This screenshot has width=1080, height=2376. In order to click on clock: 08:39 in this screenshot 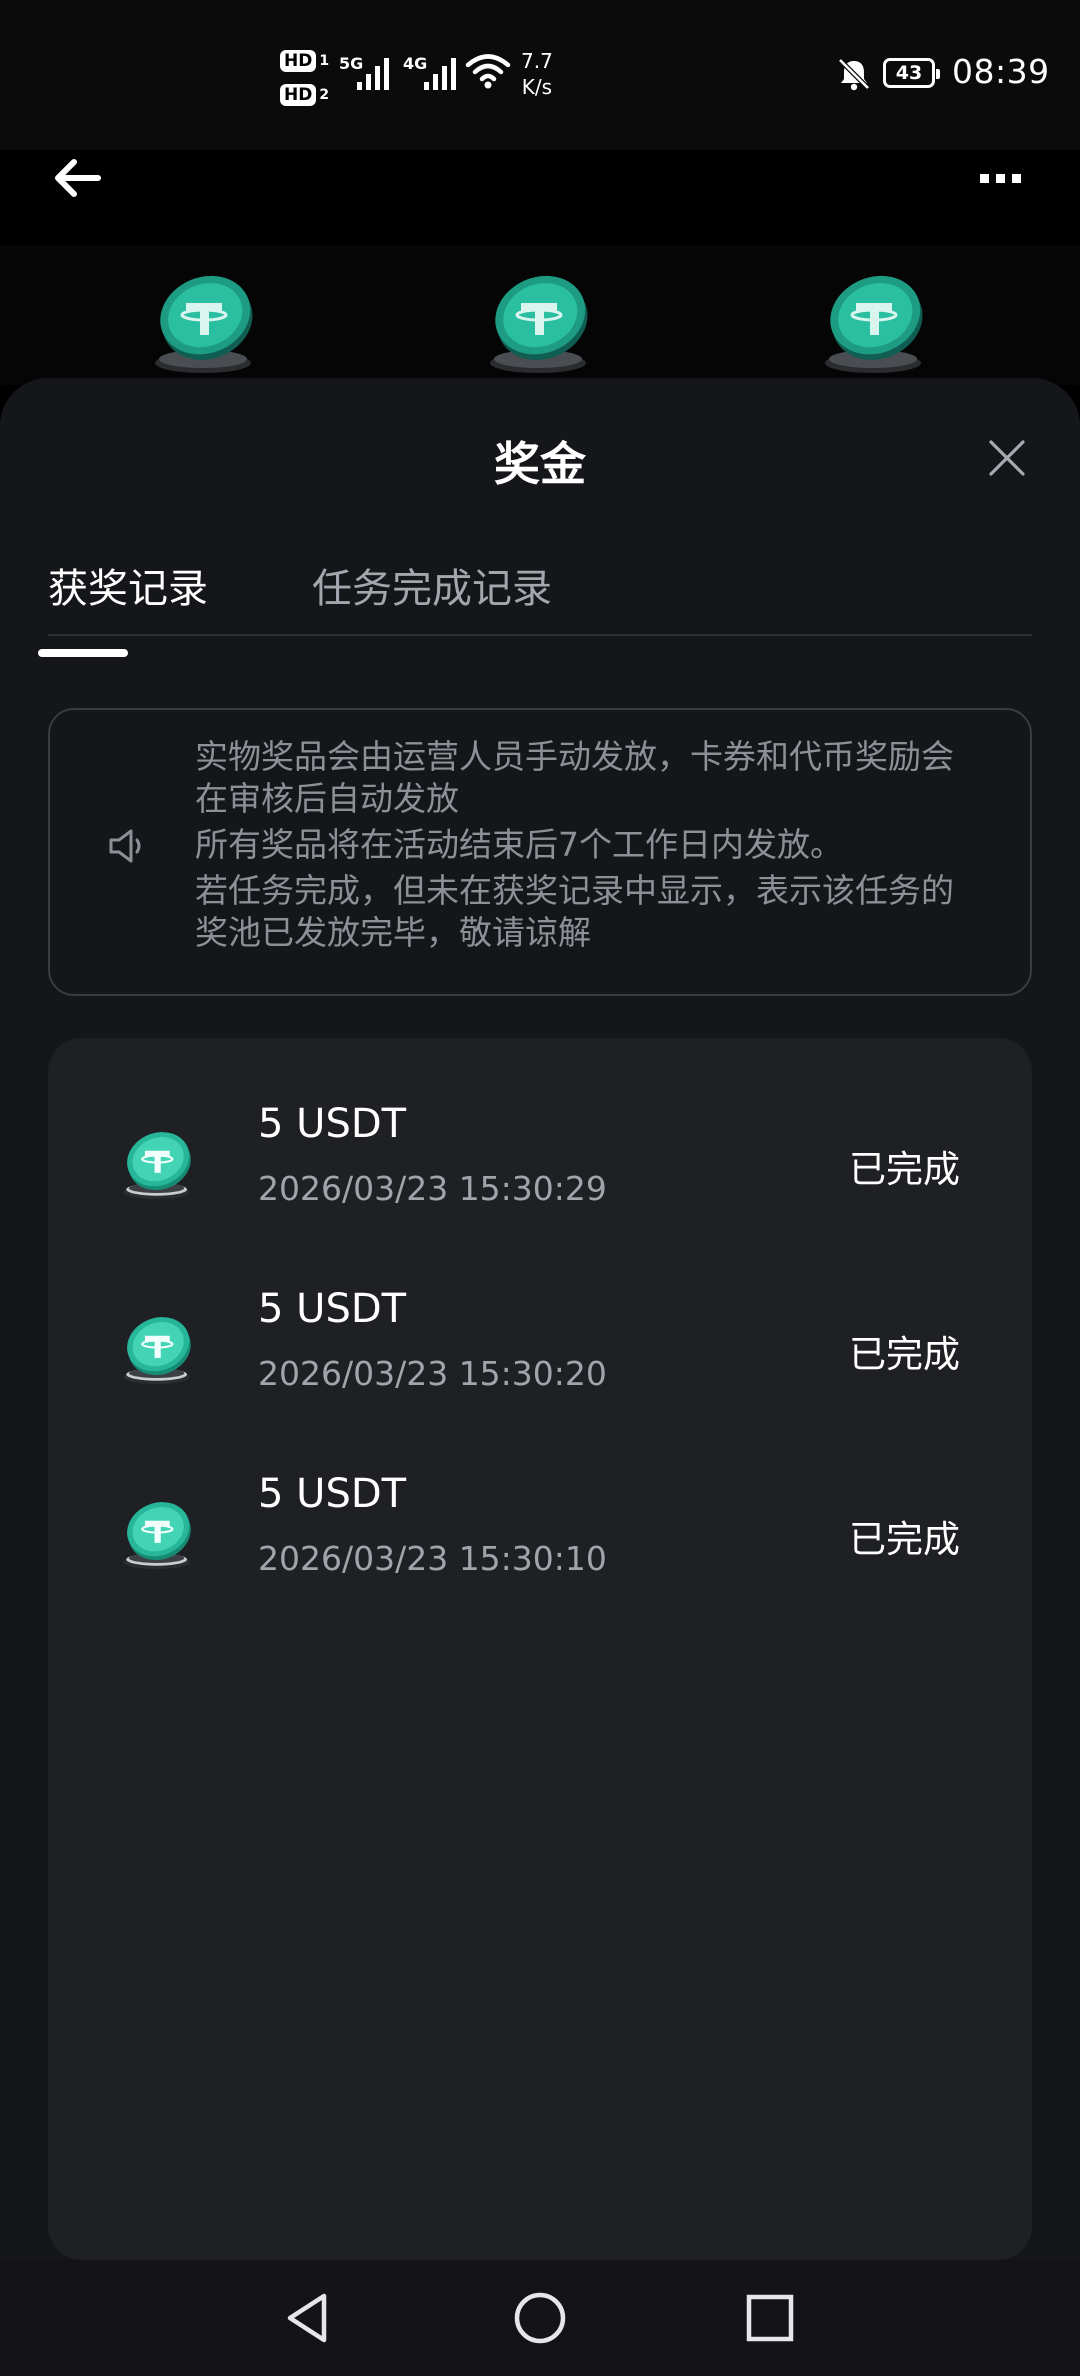, I will do `click(1001, 71)`.